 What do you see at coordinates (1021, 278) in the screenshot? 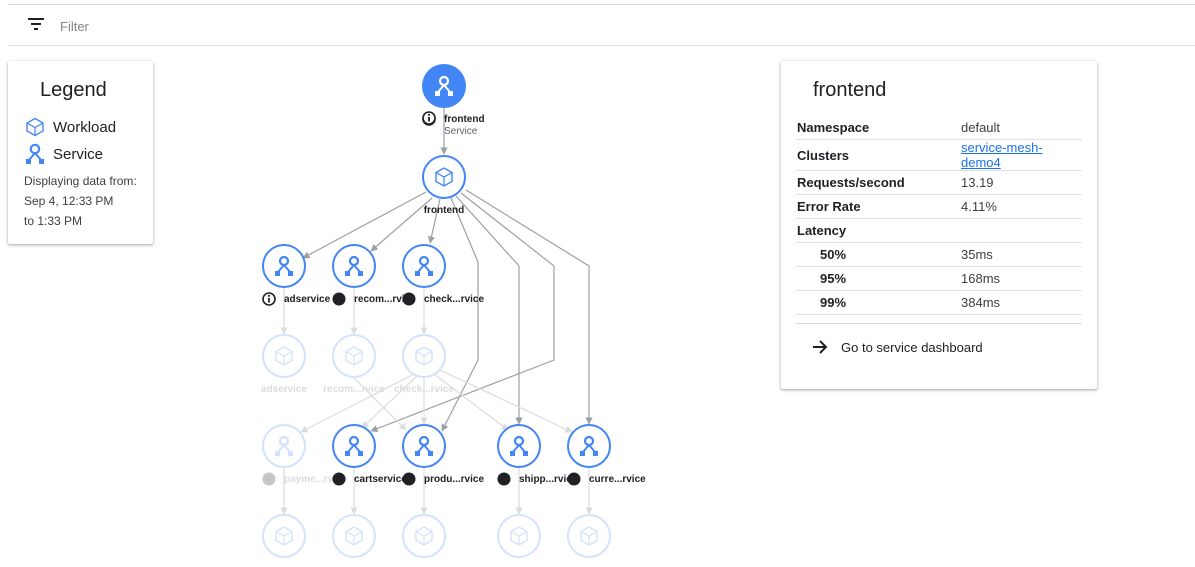
I see `row-value: 168ms` at bounding box center [1021, 278].